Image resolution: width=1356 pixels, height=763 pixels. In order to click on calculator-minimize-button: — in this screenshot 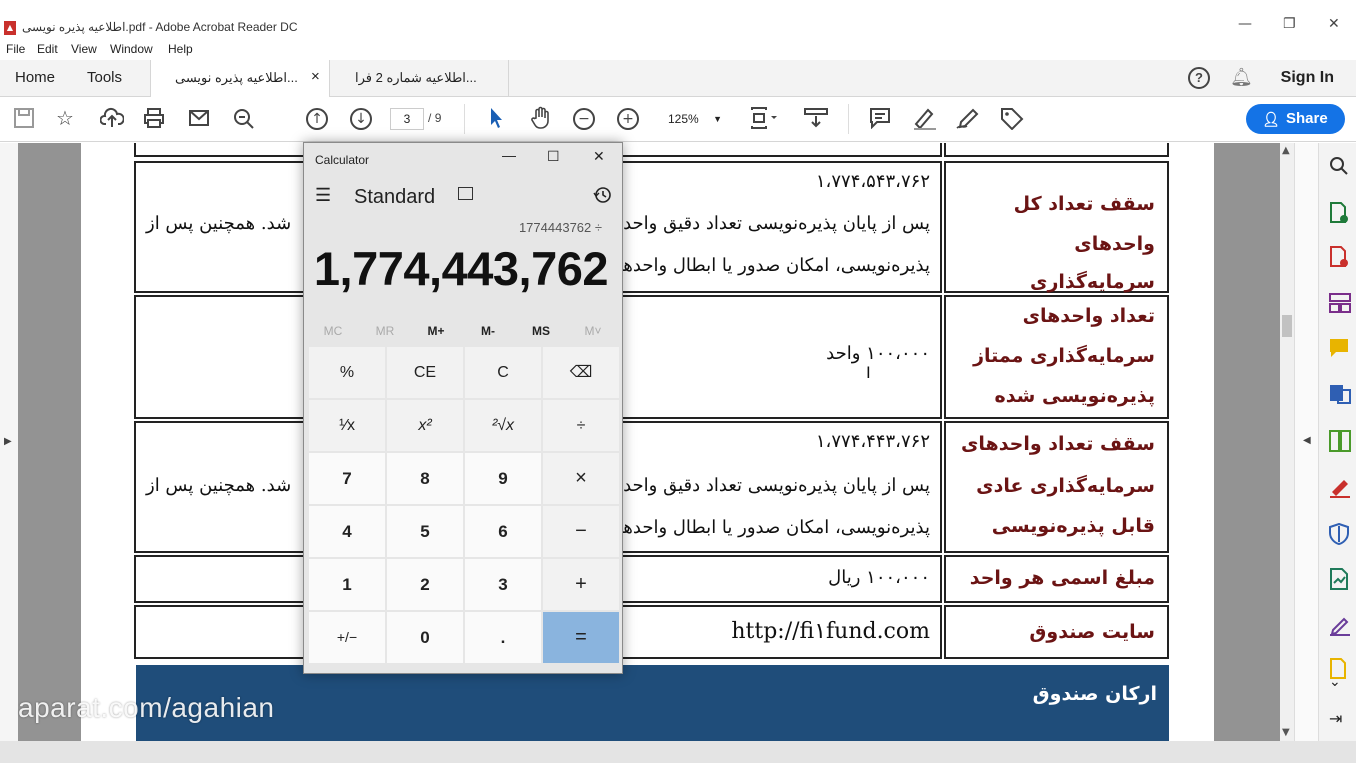, I will do `click(509, 155)`.